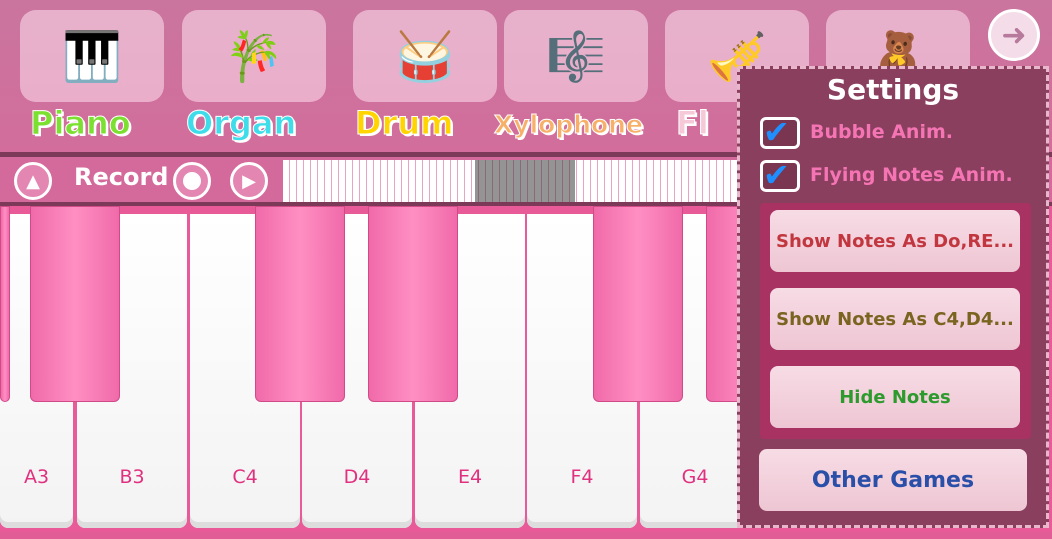 The width and height of the screenshot is (1052, 539). I want to click on record-label: Record, so click(121, 177).